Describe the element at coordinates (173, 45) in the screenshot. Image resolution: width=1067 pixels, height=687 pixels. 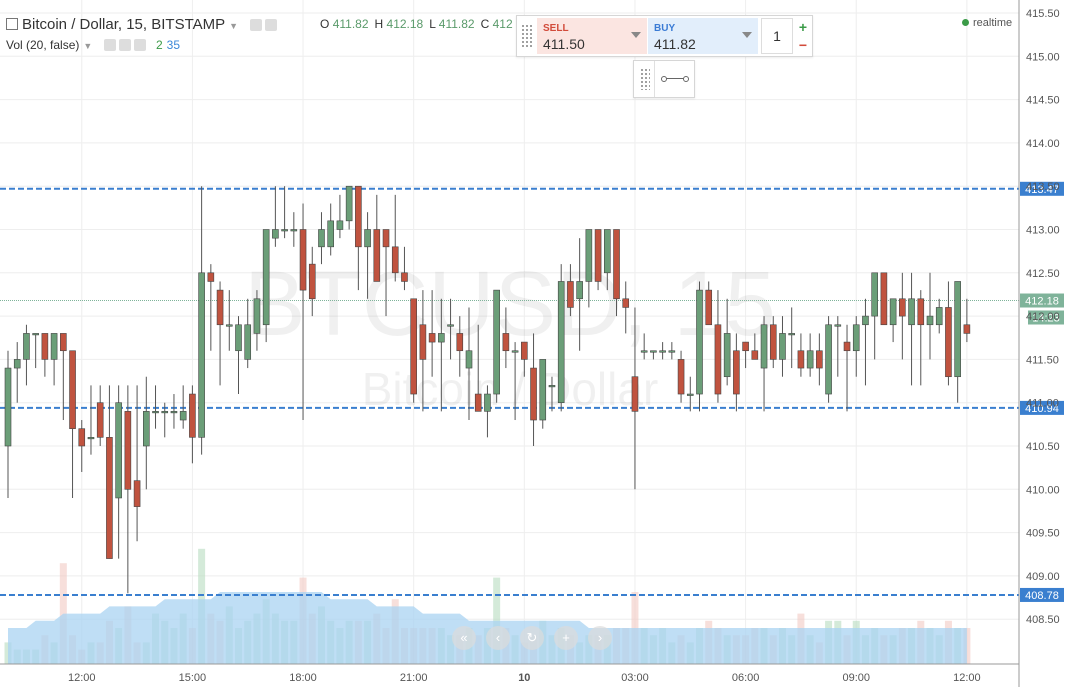
I see `volume-value-blue: 35` at that location.